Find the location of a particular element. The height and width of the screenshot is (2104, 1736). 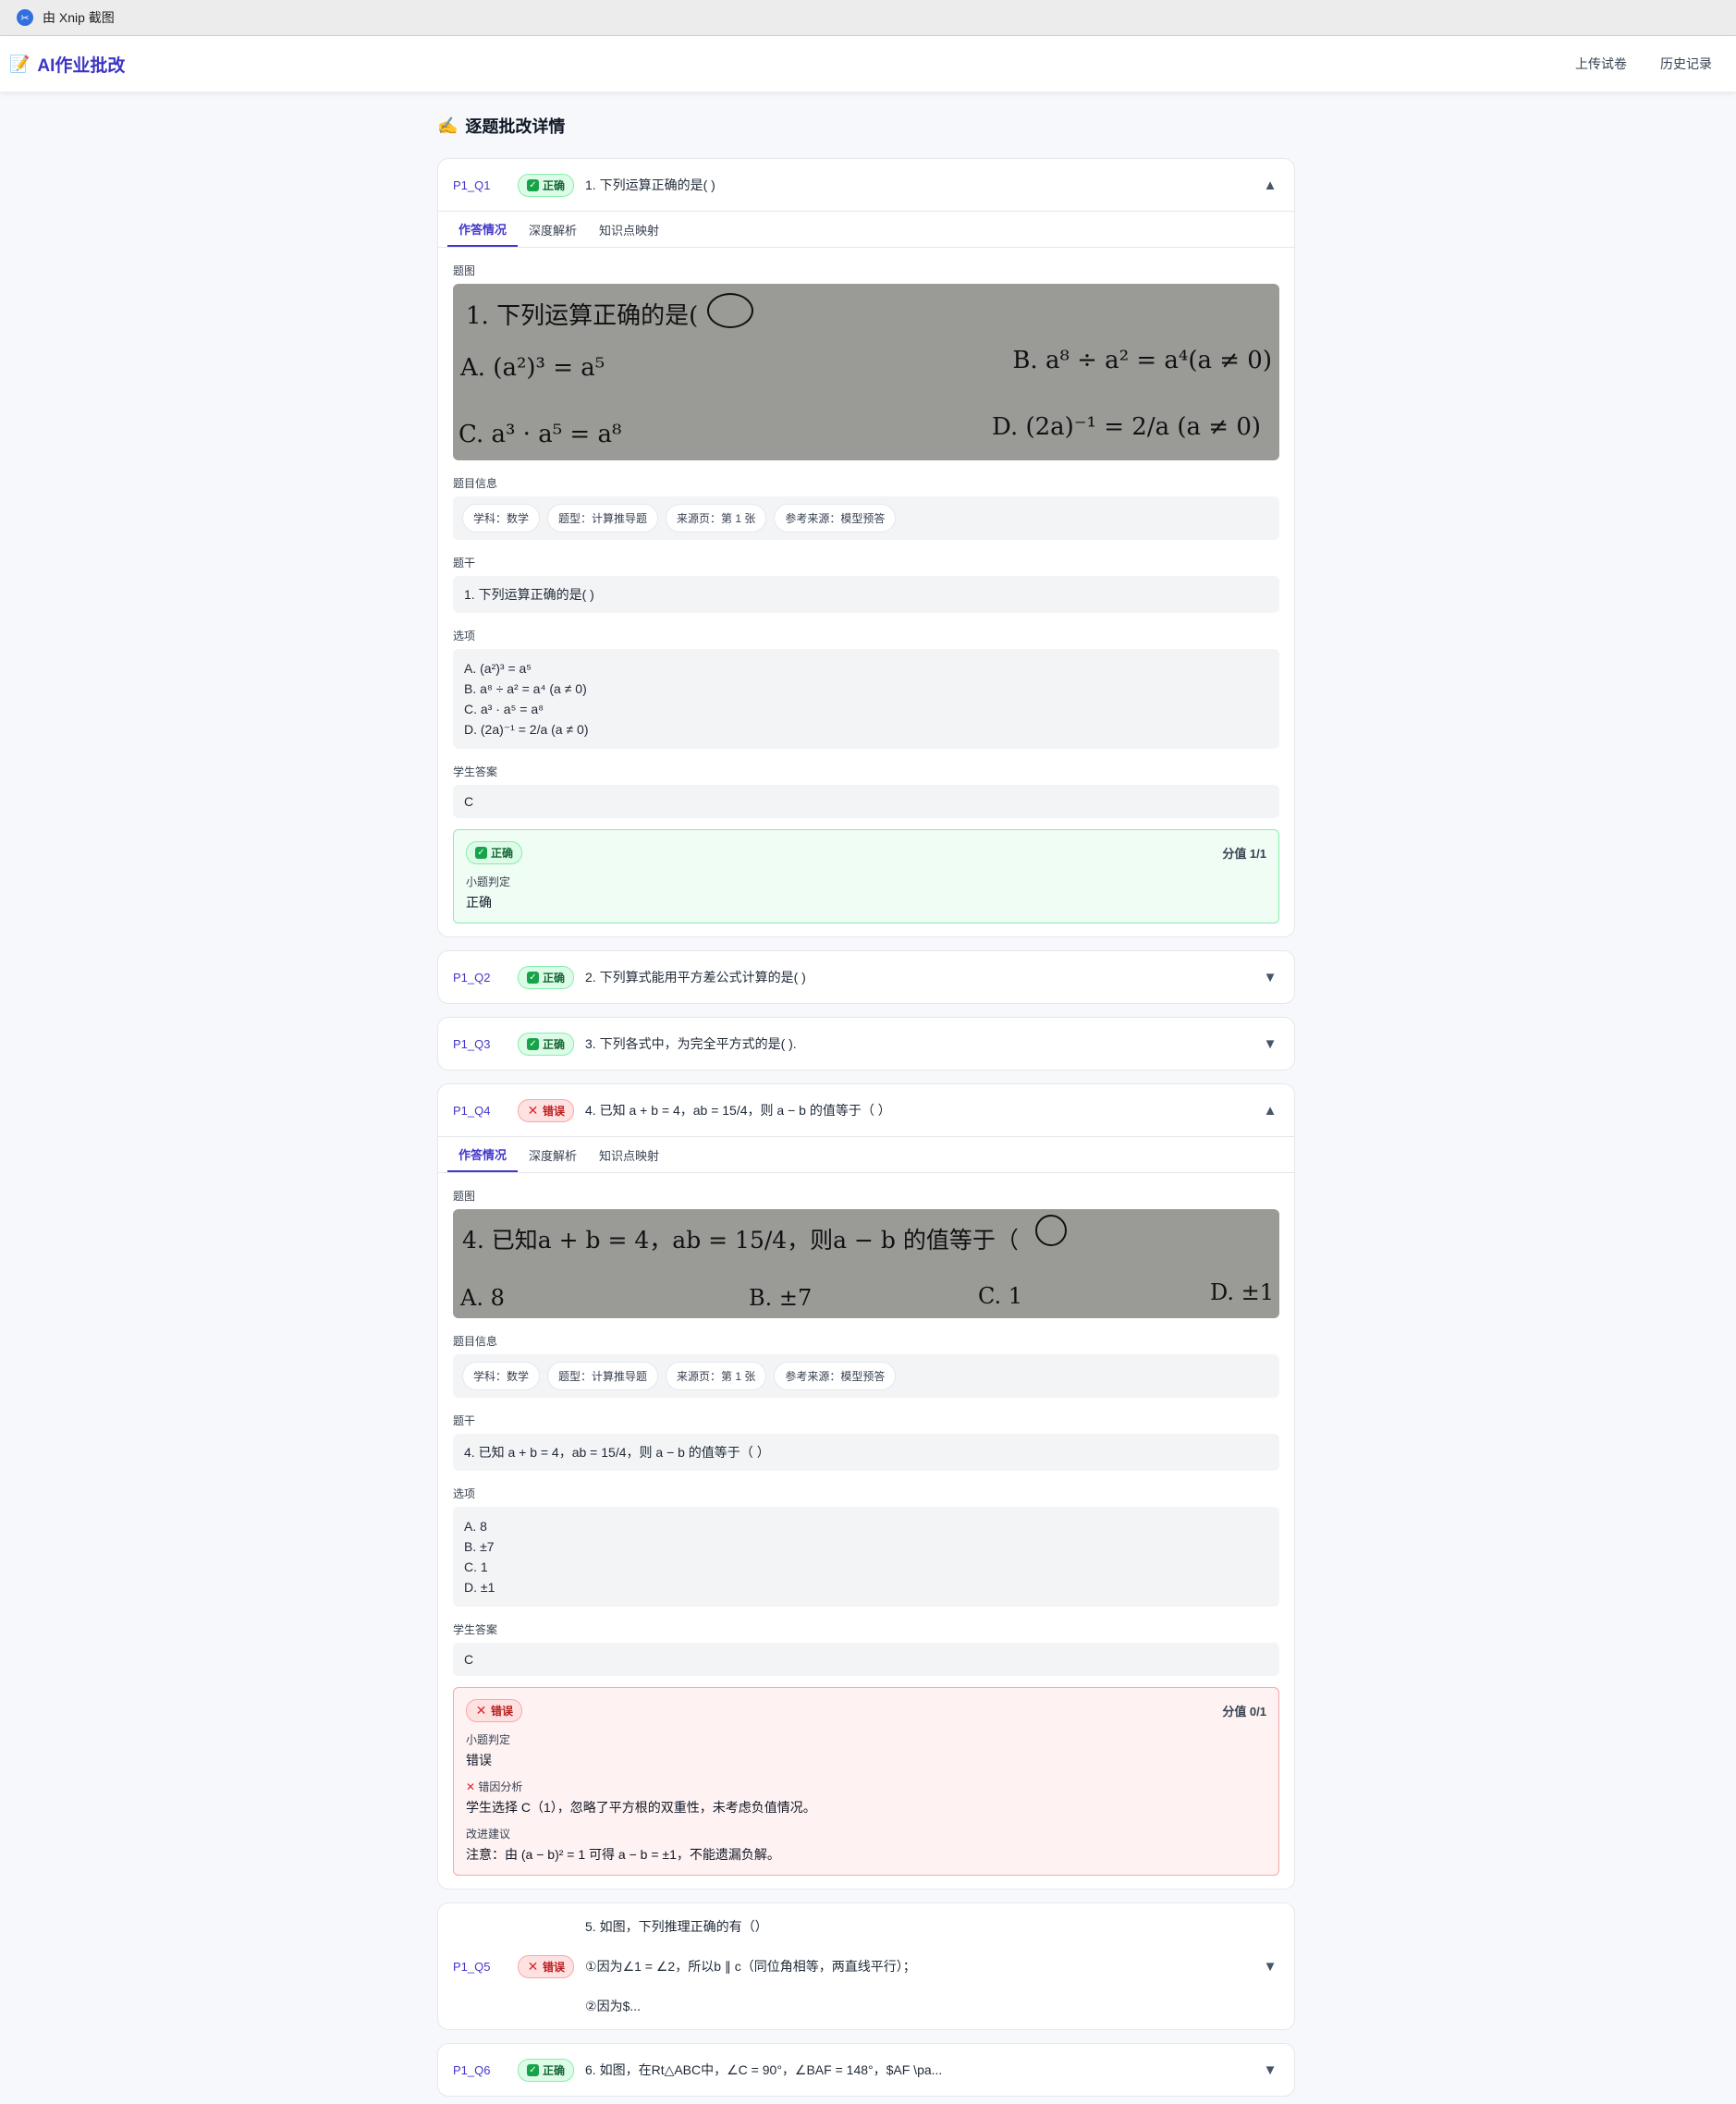

question-title: 2. 下列算式能用平方差公式计算的是( ) is located at coordinates (695, 977).